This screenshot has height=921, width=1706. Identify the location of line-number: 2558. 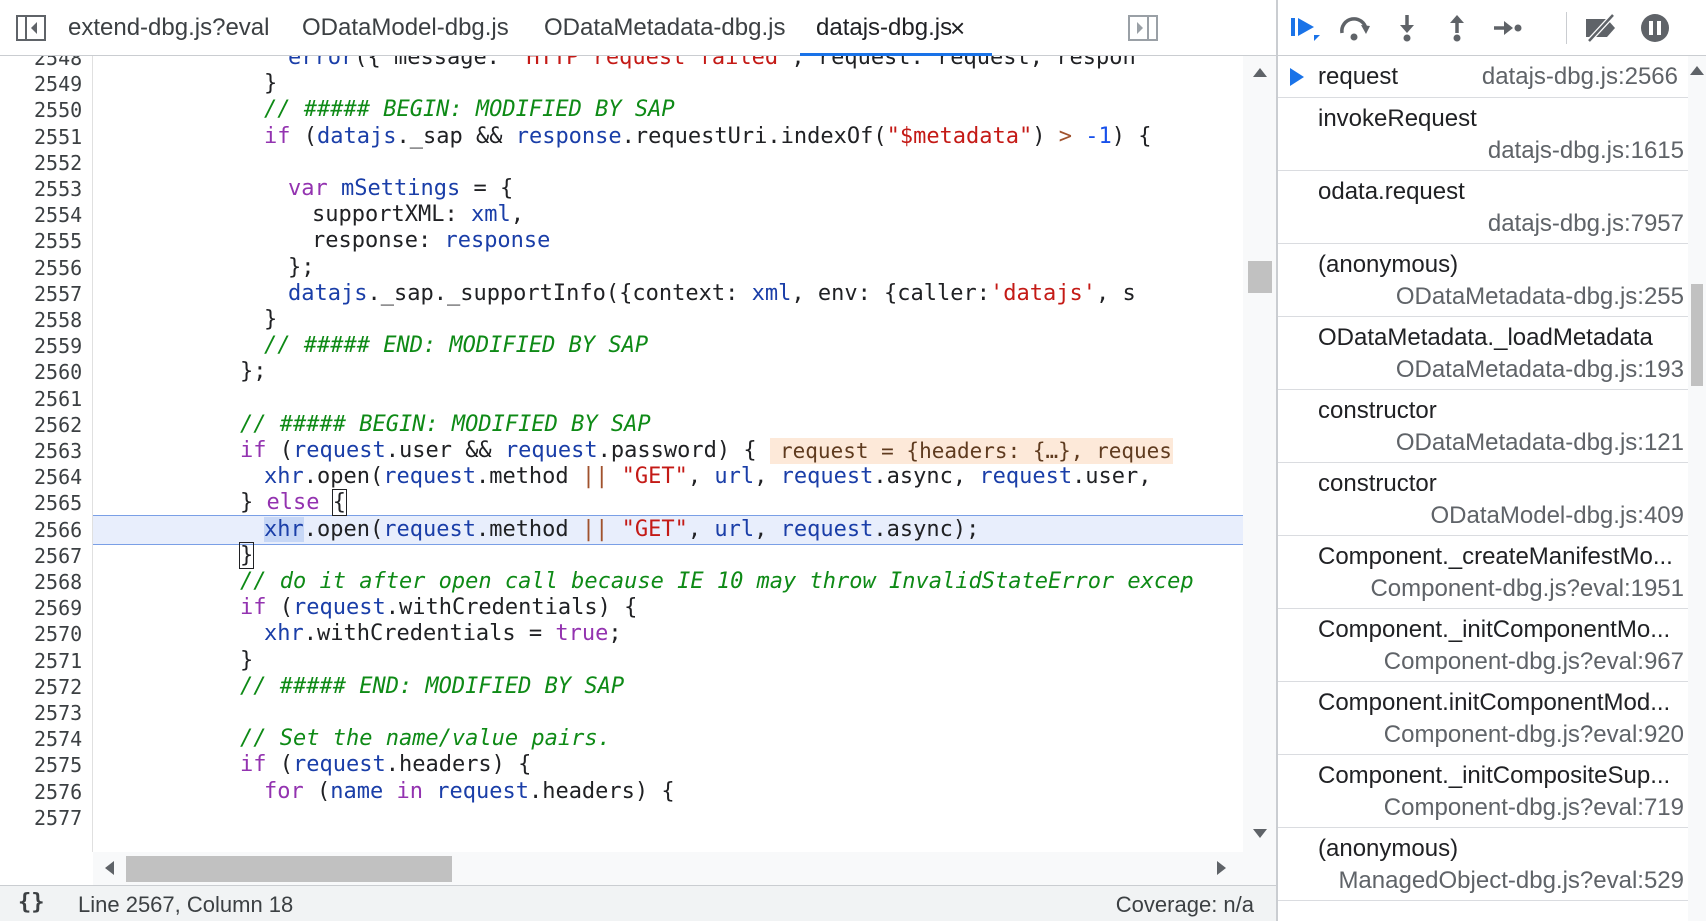
(46, 320).